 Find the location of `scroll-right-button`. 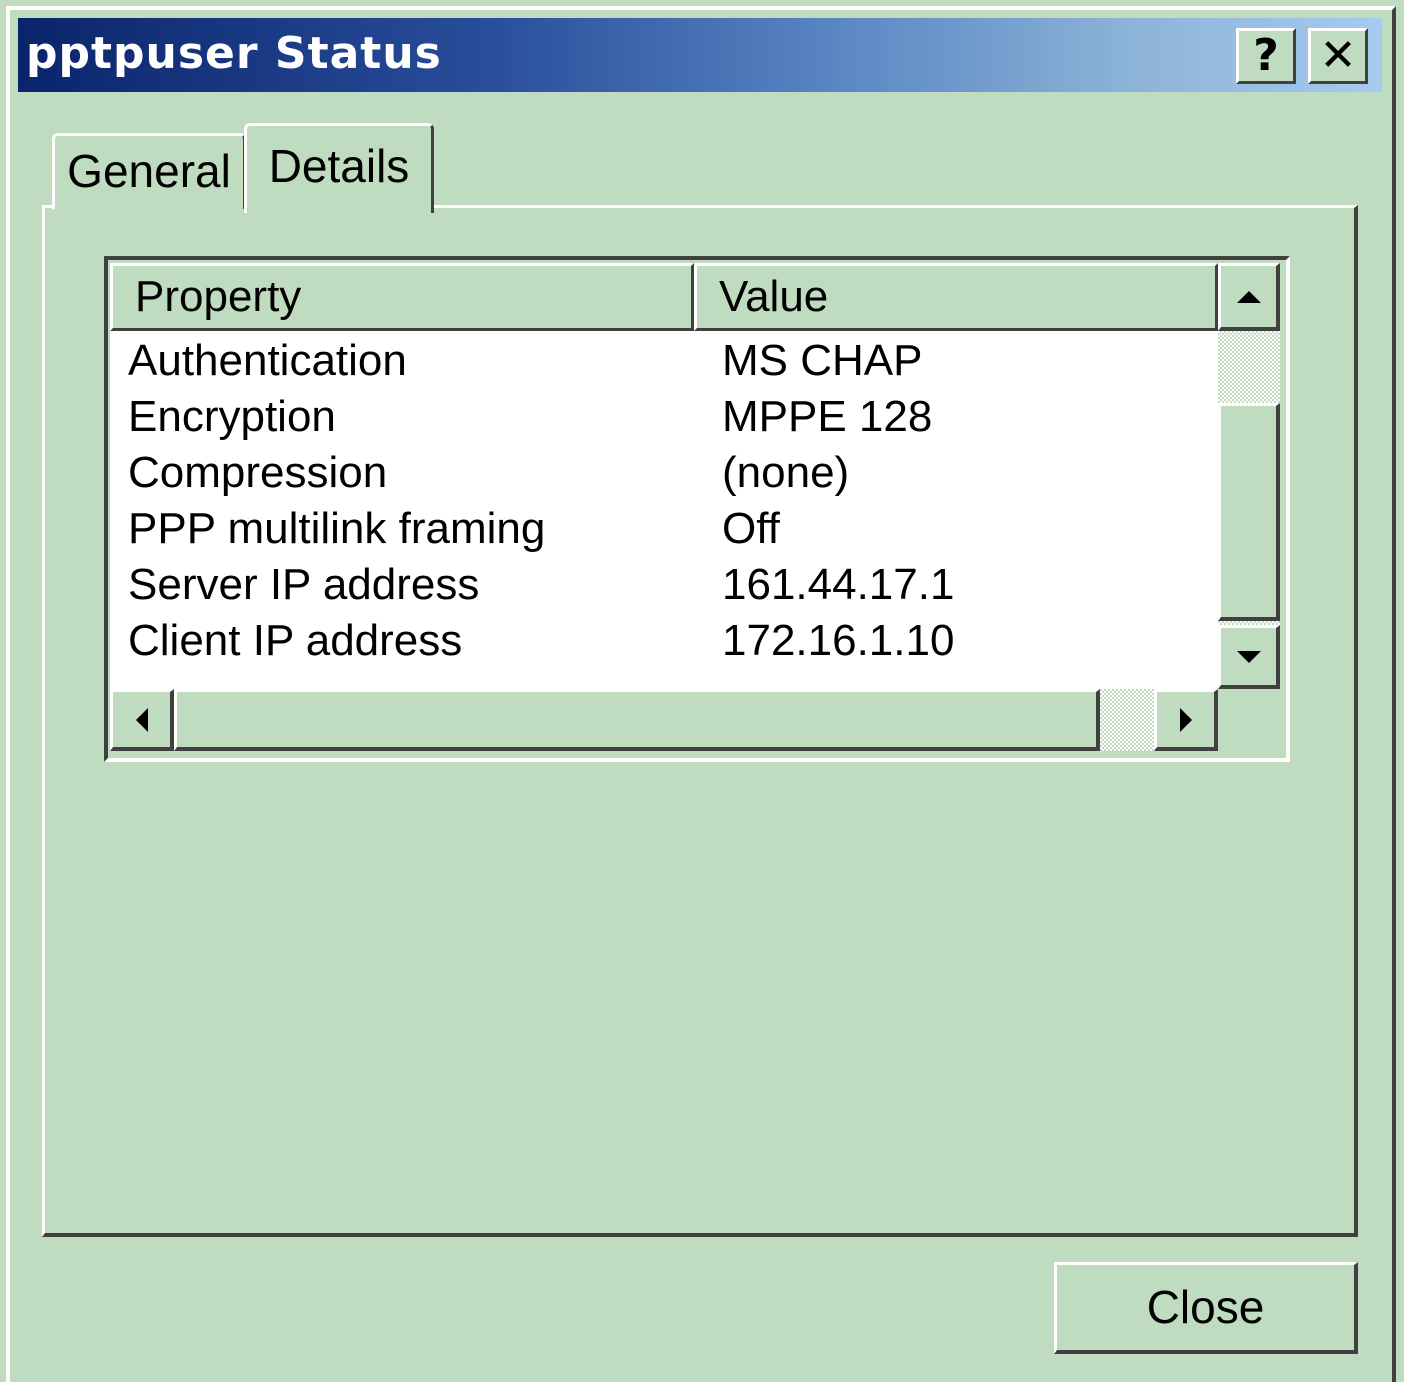

scroll-right-button is located at coordinates (1186, 720).